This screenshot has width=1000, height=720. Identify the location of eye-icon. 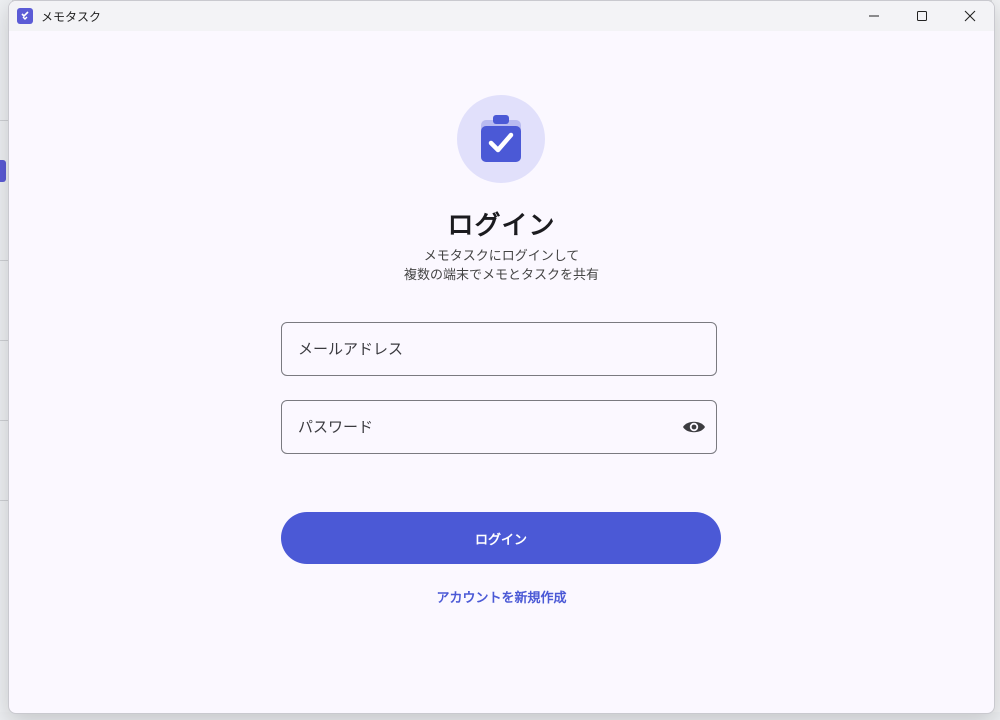
(694, 427).